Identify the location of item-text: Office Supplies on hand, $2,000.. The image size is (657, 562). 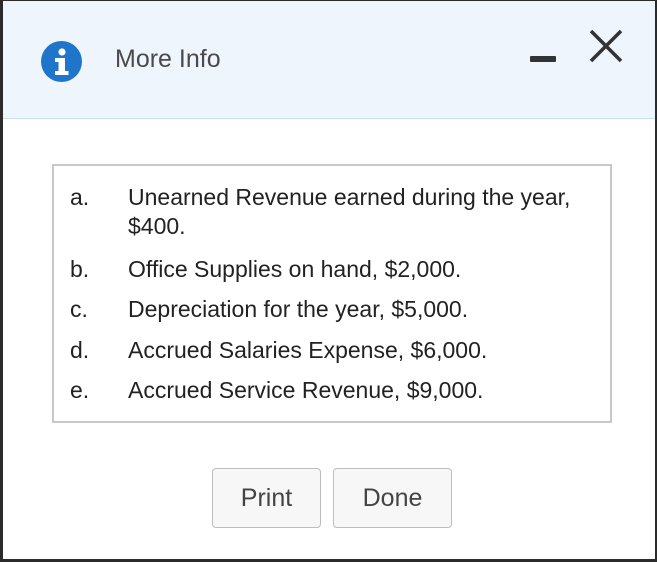
(295, 269).